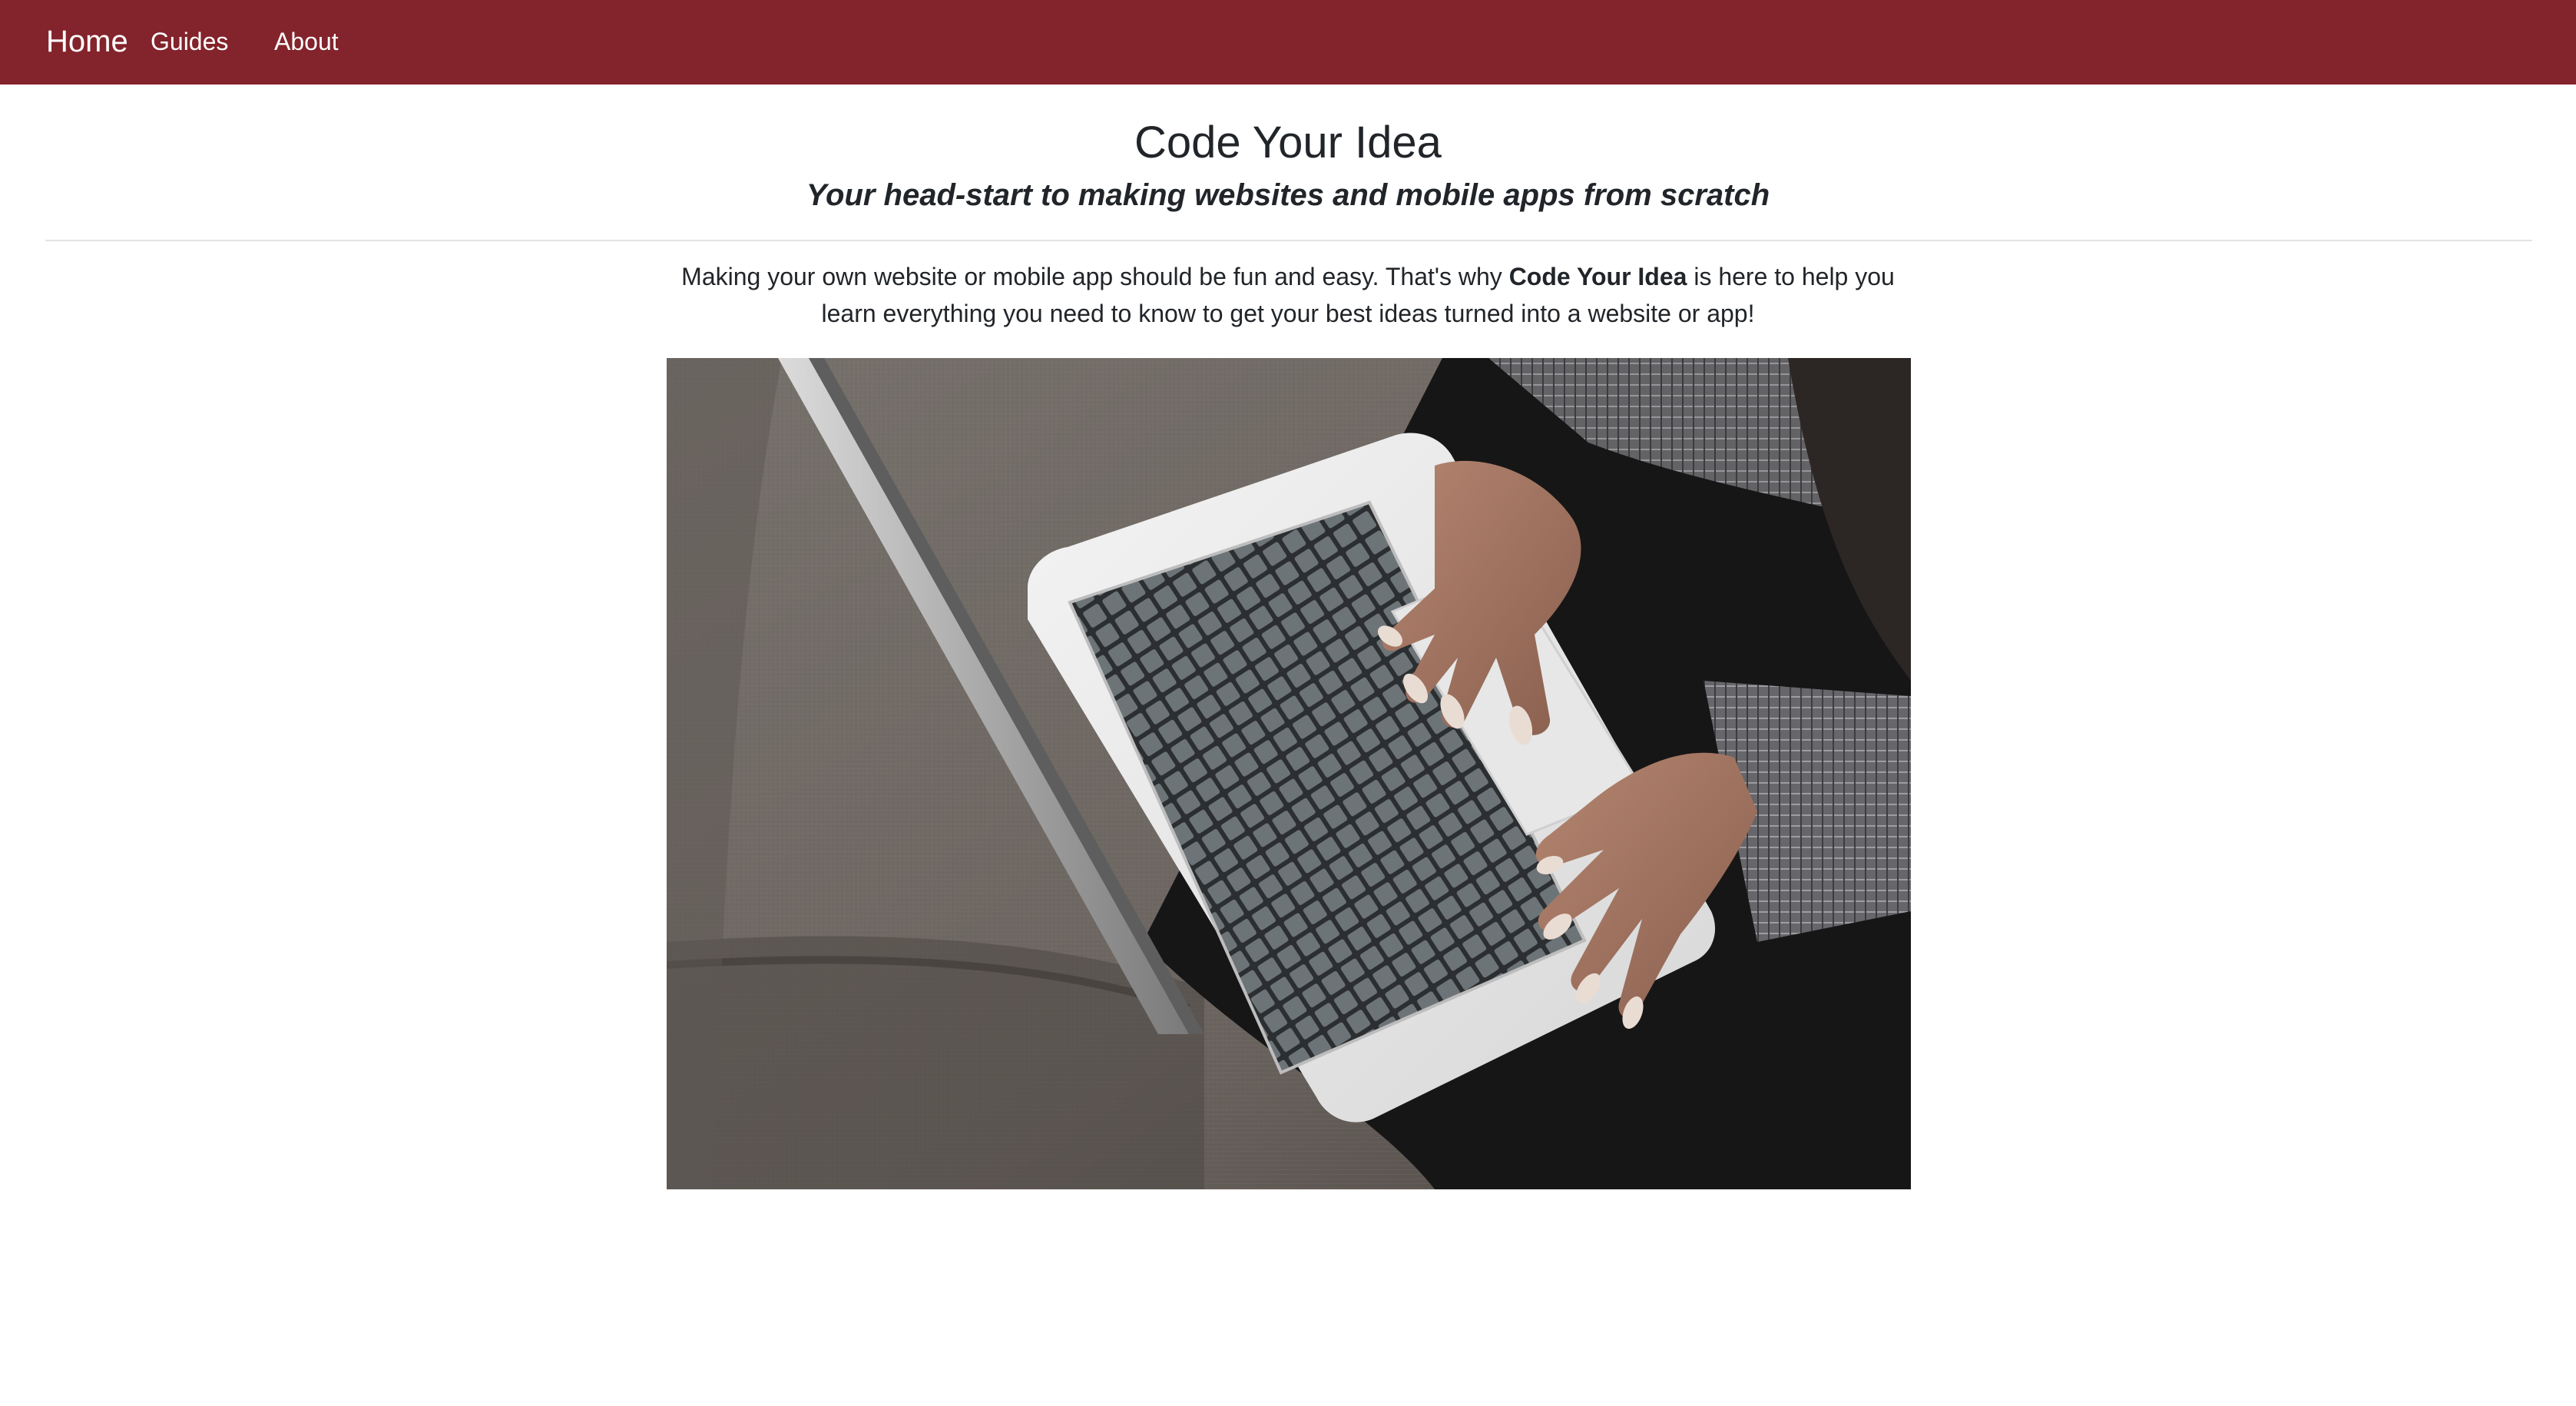 This screenshot has width=2576, height=1406. I want to click on top-navbar: Home Guides About, so click(1288, 42).